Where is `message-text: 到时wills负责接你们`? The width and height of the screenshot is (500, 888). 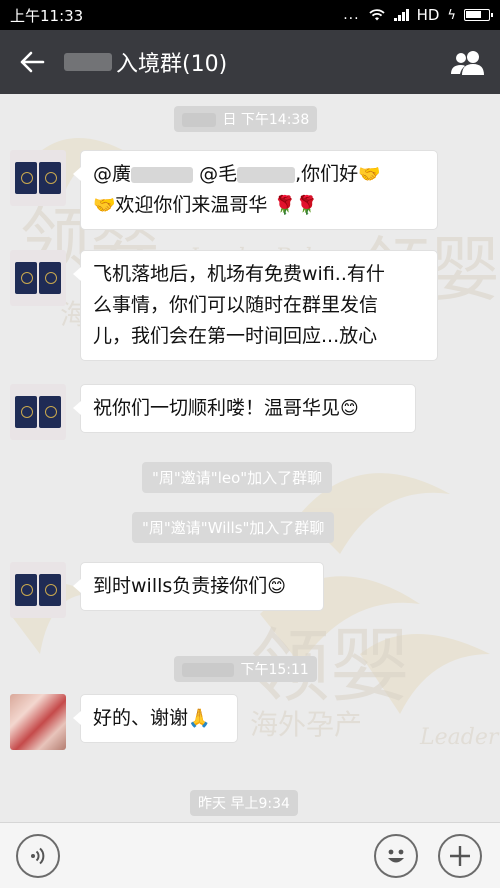 message-text: 到时wills负责接你们 is located at coordinates (180, 586).